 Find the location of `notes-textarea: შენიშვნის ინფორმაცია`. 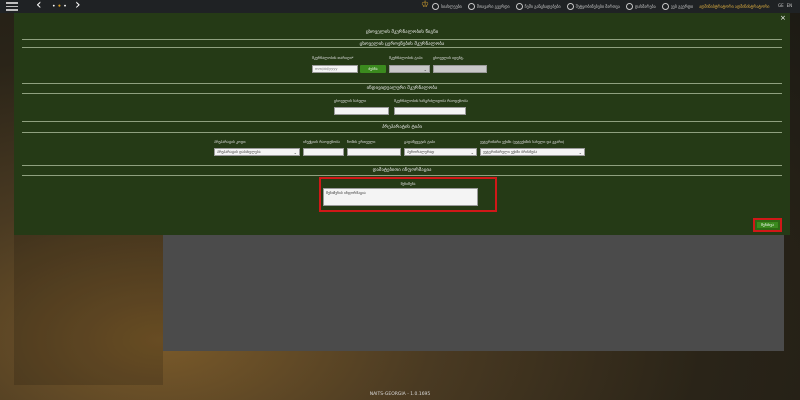

notes-textarea: შენიშვნის ინფორმაცია is located at coordinates (400, 197).